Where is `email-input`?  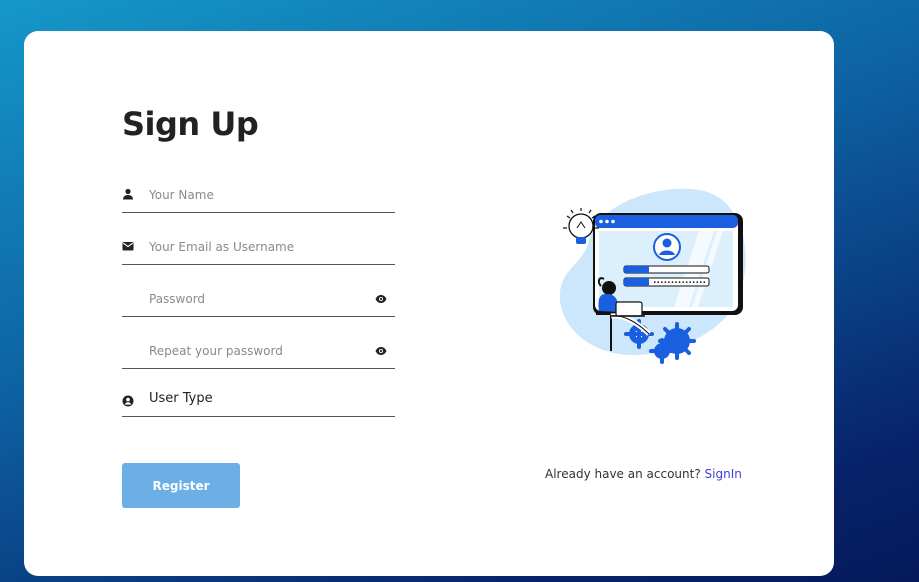
email-input is located at coordinates (254, 247).